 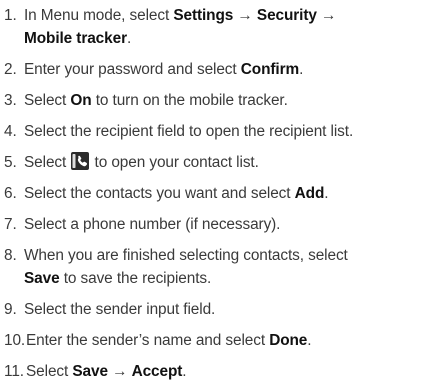 What do you see at coordinates (10, 255) in the screenshot?
I see `step-number: 8.` at bounding box center [10, 255].